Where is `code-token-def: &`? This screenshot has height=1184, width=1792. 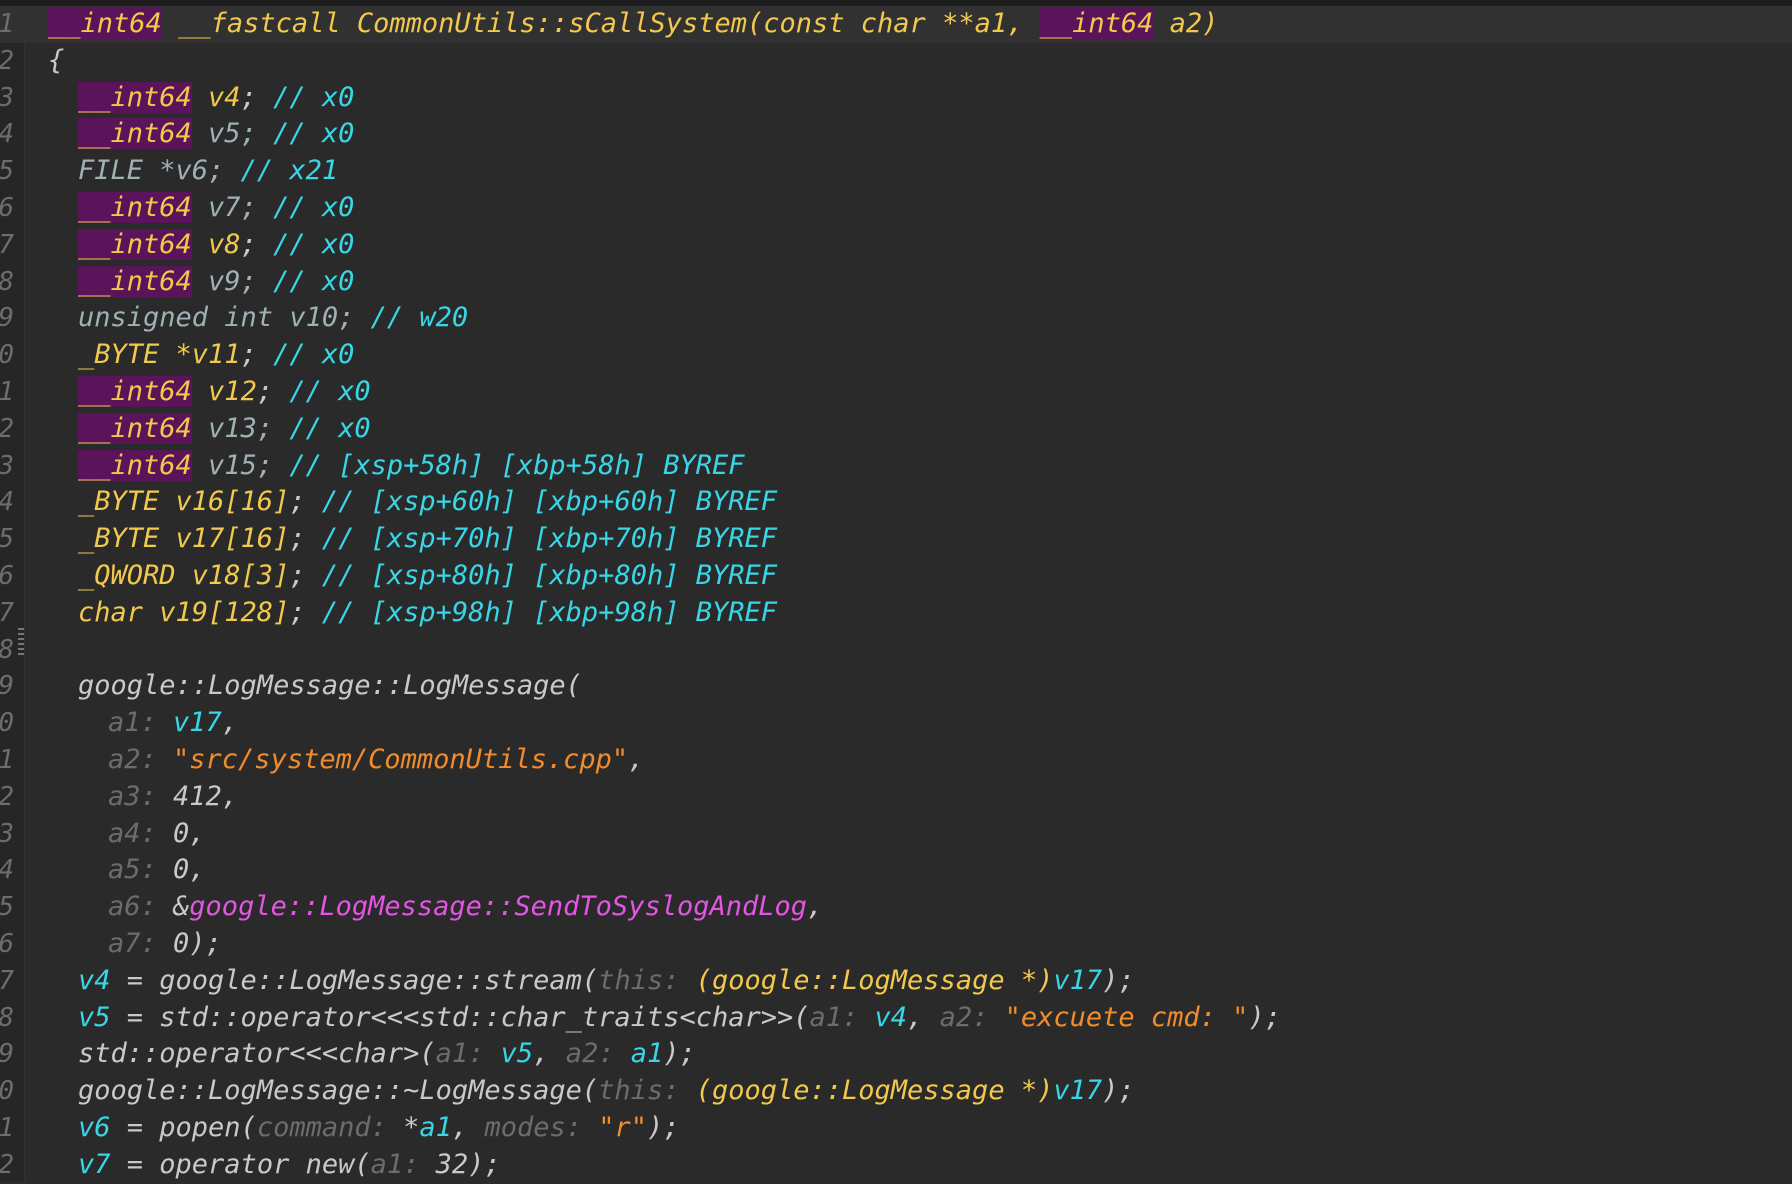
code-token-def: & is located at coordinates (181, 907).